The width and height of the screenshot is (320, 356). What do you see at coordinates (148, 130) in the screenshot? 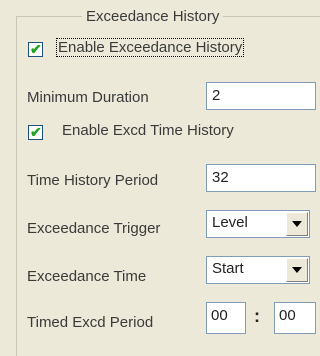
I see `enable-excd-time-history-label: Enable Excd Time History` at bounding box center [148, 130].